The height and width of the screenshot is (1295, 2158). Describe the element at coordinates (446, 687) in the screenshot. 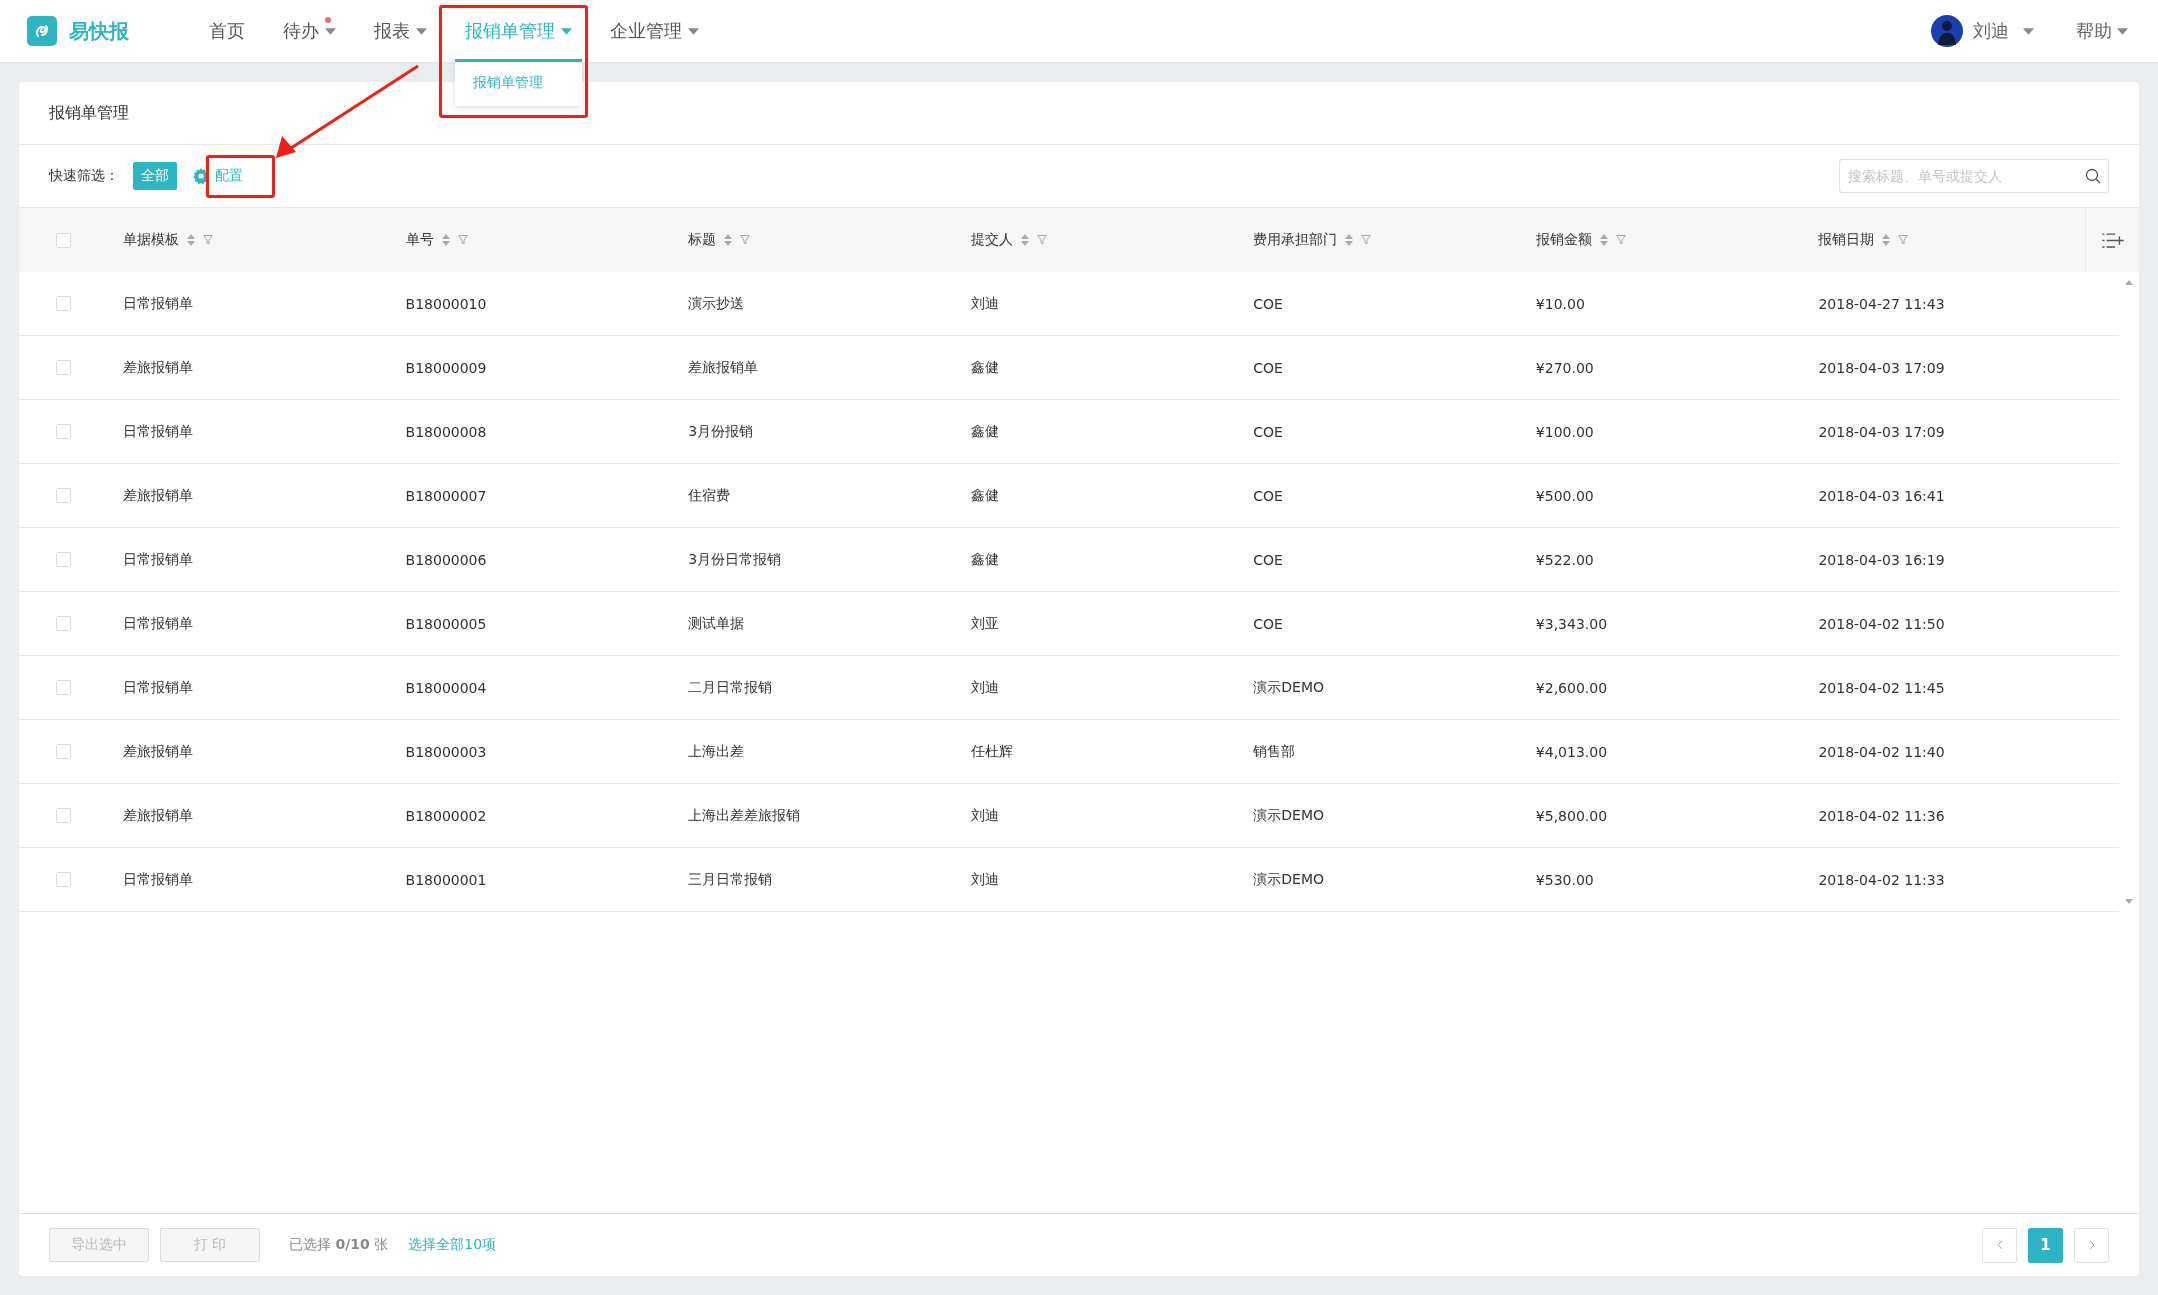

I see `table-cell: B18000004` at that location.